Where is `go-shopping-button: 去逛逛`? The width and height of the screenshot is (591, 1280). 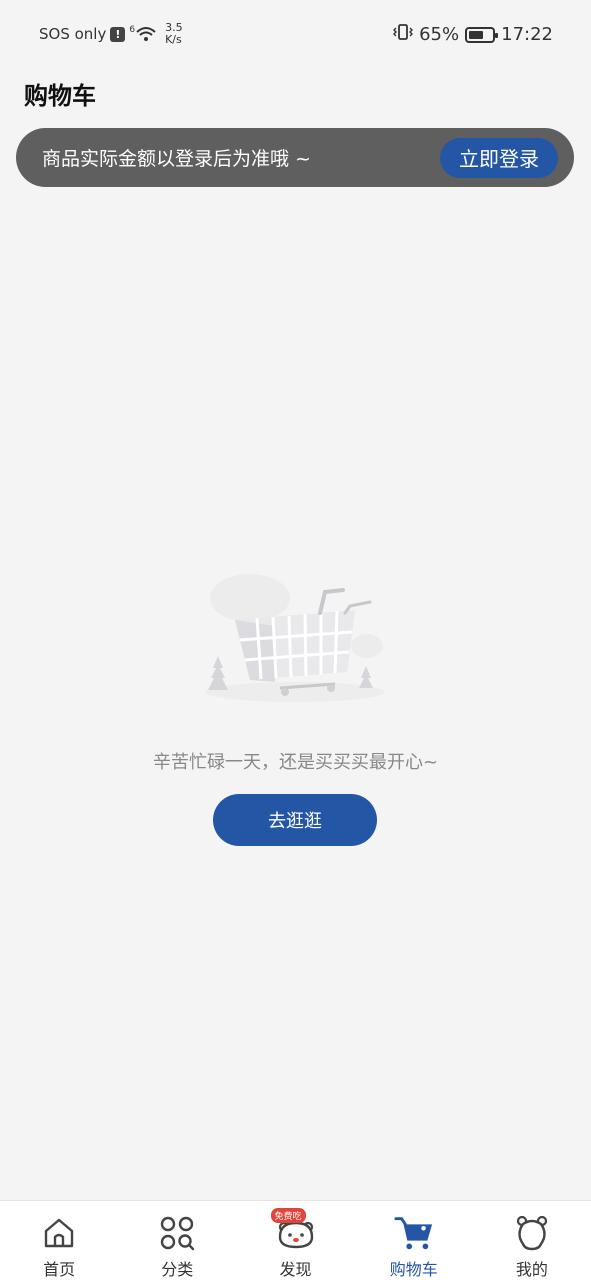 go-shopping-button: 去逛逛 is located at coordinates (295, 820).